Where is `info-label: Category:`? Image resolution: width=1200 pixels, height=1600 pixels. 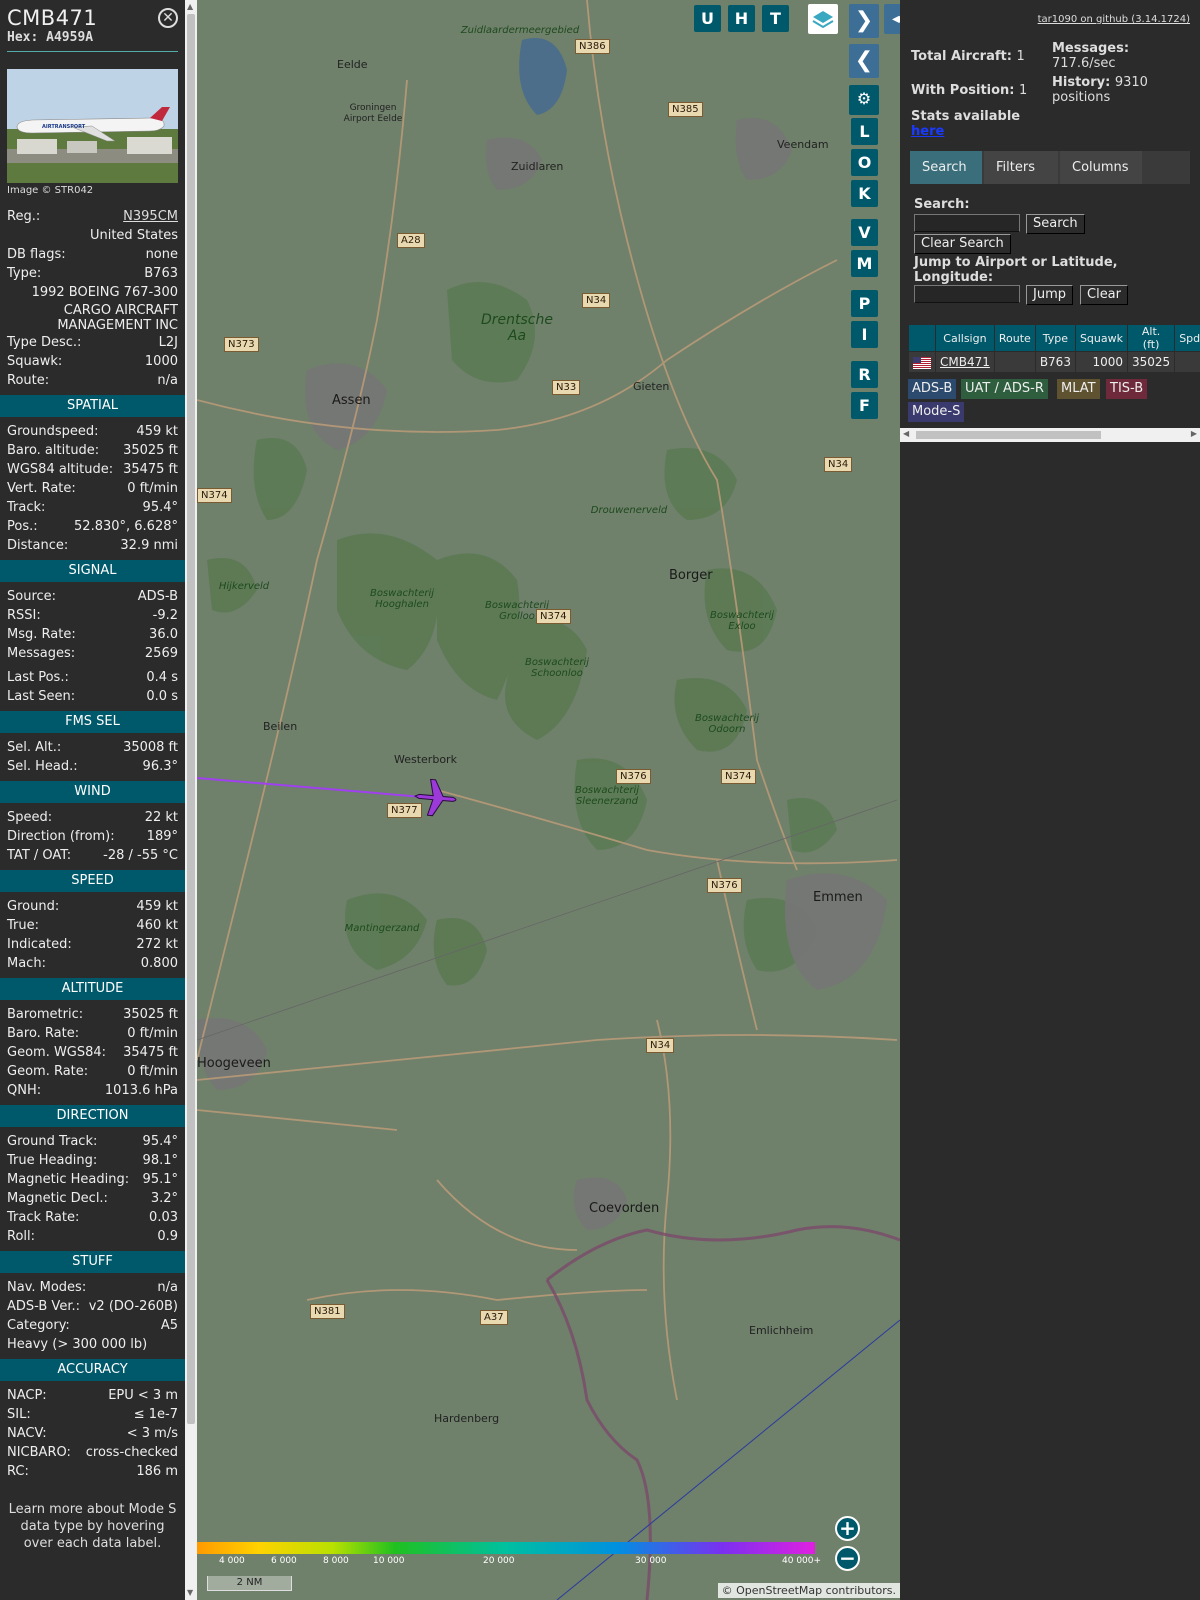
info-label: Category: is located at coordinates (38, 1325).